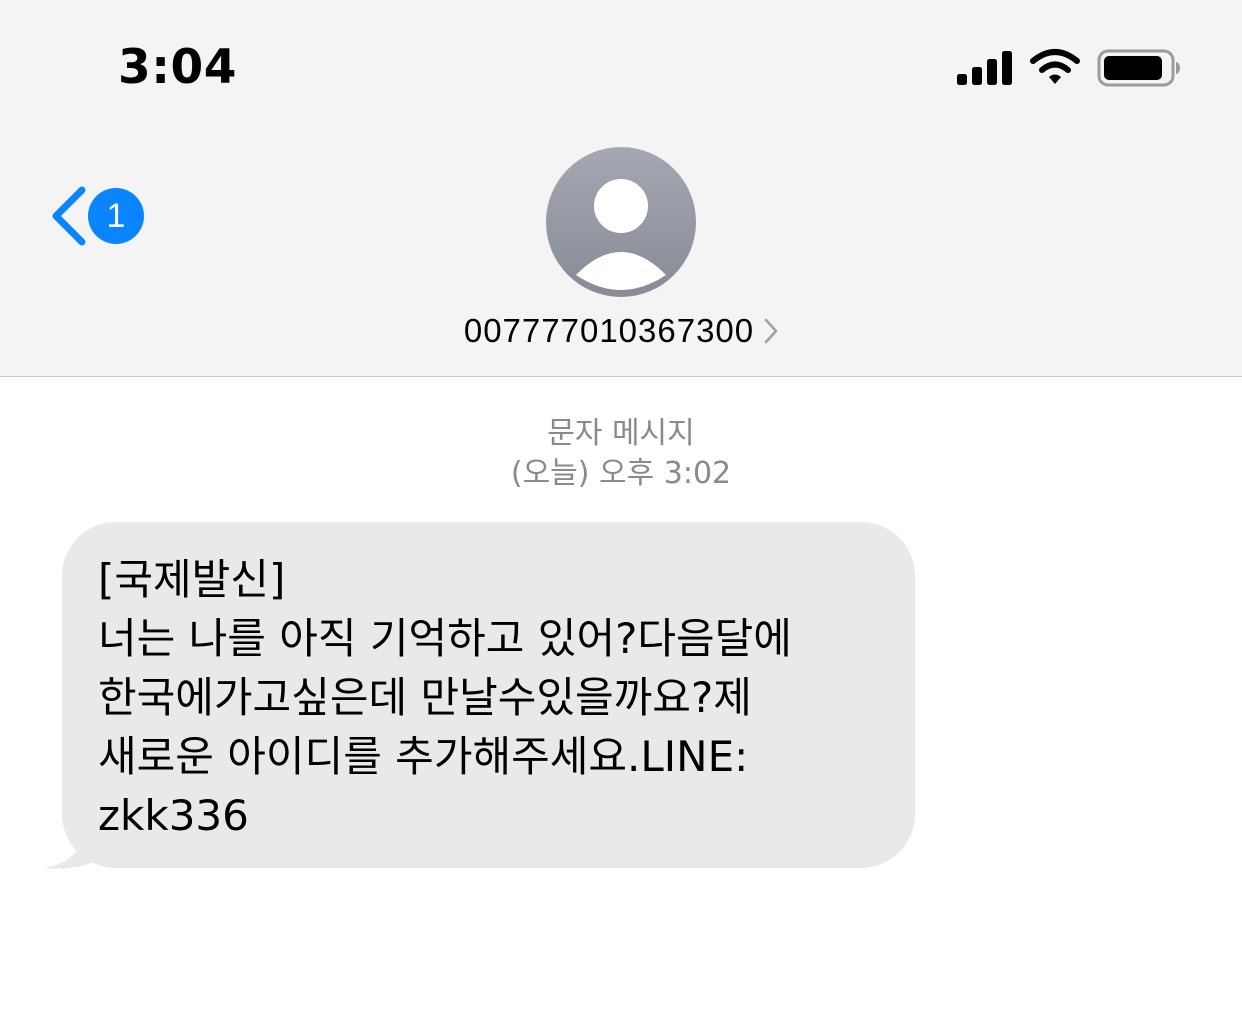 The width and height of the screenshot is (1242, 1024). What do you see at coordinates (192, 579) in the screenshot?
I see `message-line: [국제발신]` at bounding box center [192, 579].